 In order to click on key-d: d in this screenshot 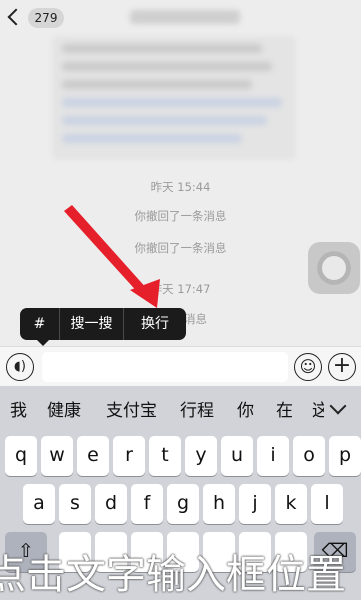, I will do `click(111, 504)`.